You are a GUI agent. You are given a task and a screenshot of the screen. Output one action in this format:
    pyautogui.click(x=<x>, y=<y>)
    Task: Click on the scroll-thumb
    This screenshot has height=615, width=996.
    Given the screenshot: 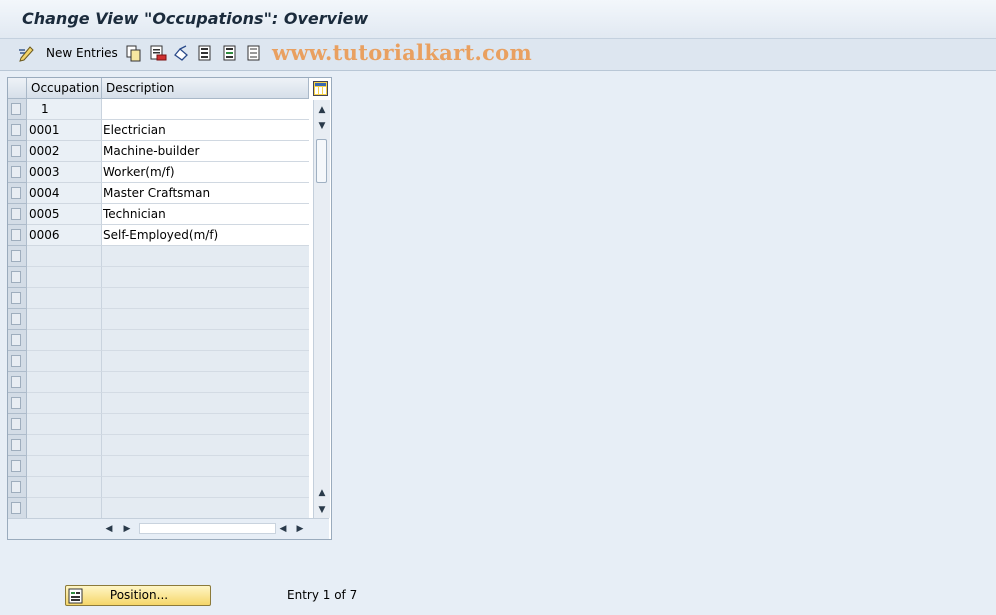 What is the action you would take?
    pyautogui.click(x=321, y=161)
    